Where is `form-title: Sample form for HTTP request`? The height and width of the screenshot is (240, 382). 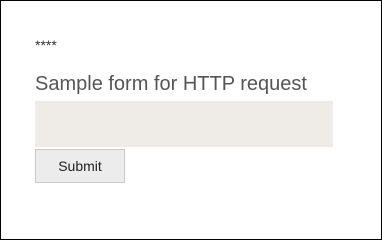 form-title: Sample form for HTTP request is located at coordinates (171, 84).